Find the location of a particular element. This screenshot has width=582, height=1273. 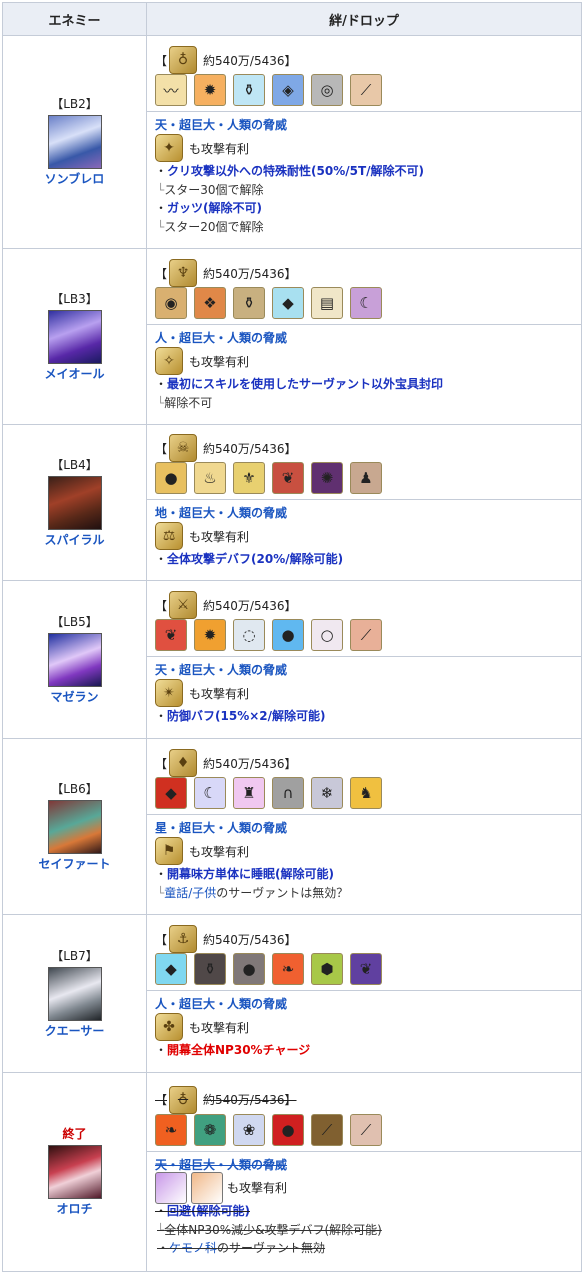

drop-item-icon: ♟ is located at coordinates (366, 478).